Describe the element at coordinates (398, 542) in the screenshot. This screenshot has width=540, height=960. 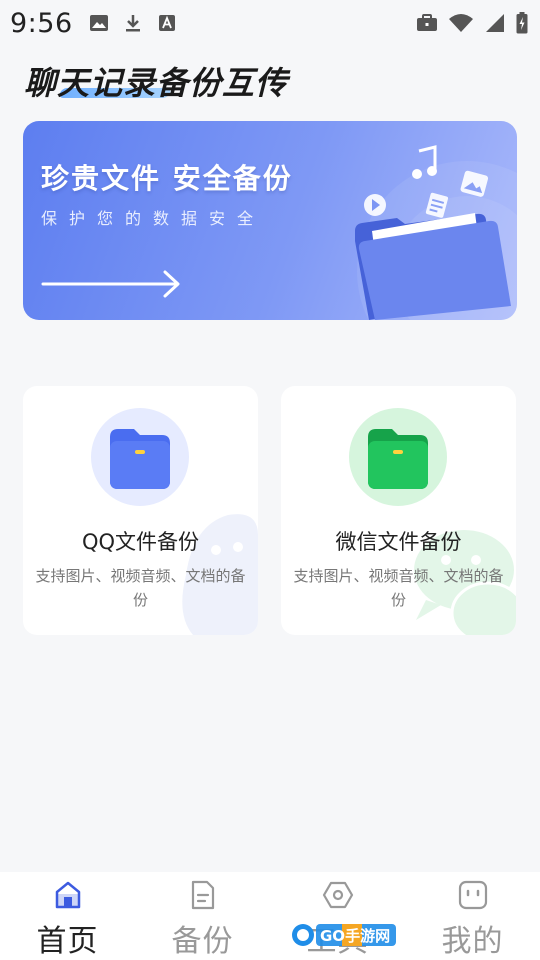
I see `wechat-card-title: 微信文件备份` at that location.